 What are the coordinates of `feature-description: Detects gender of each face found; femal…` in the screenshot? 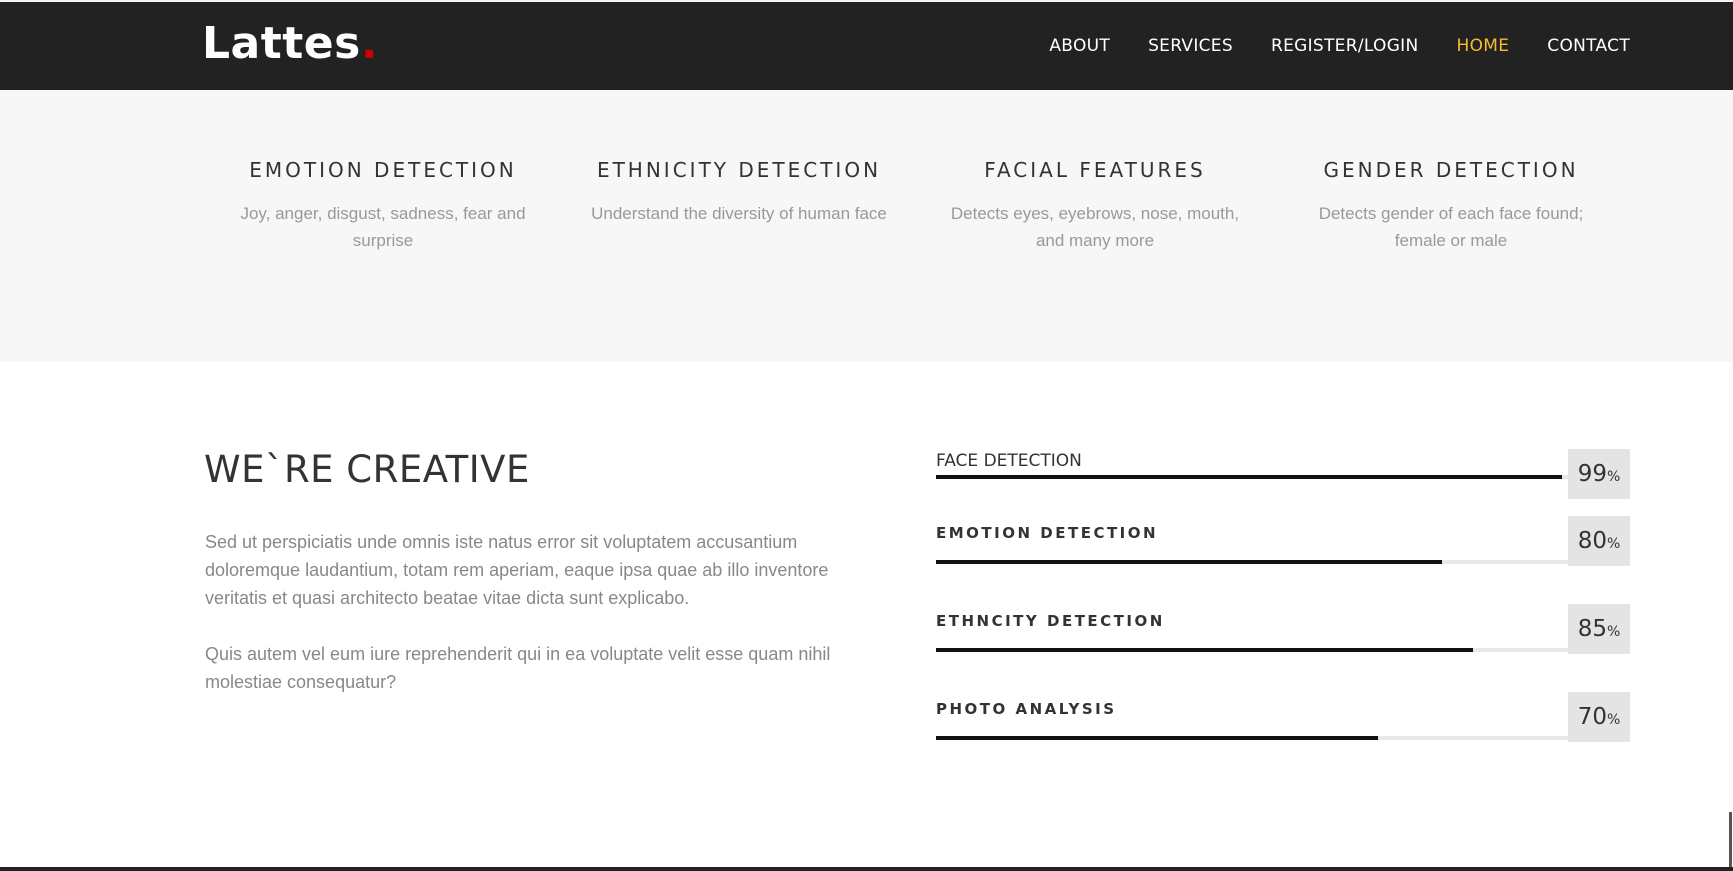 It's located at (1451, 227).